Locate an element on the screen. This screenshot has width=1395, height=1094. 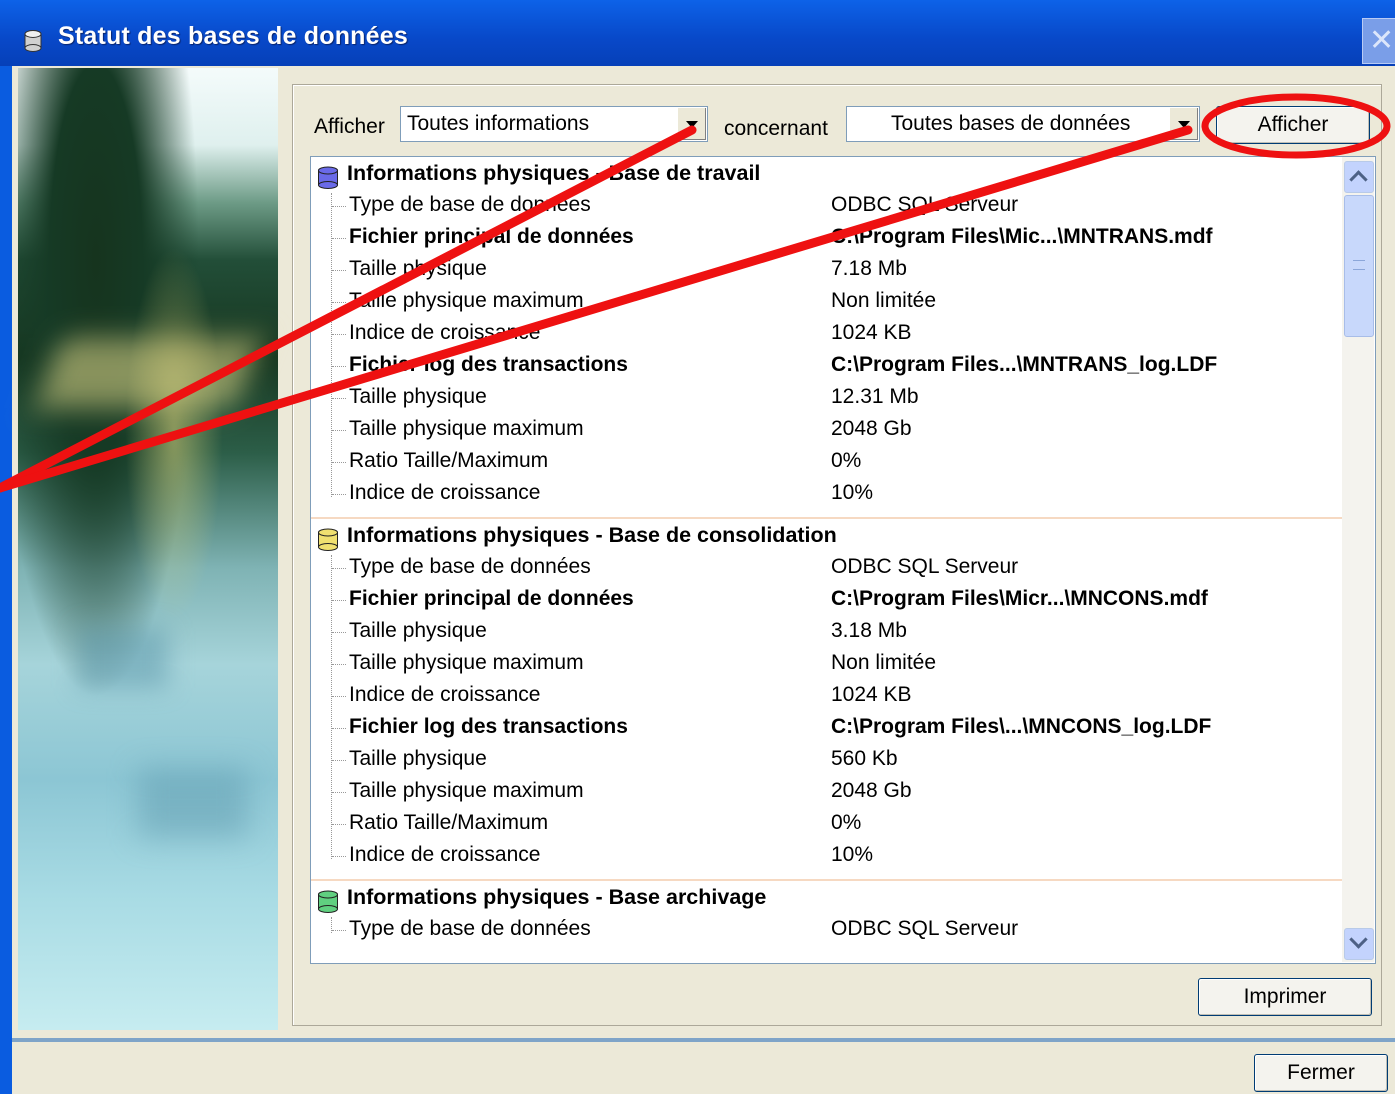
section-title: Informations physiques - Base de travail is located at coordinates (554, 173).